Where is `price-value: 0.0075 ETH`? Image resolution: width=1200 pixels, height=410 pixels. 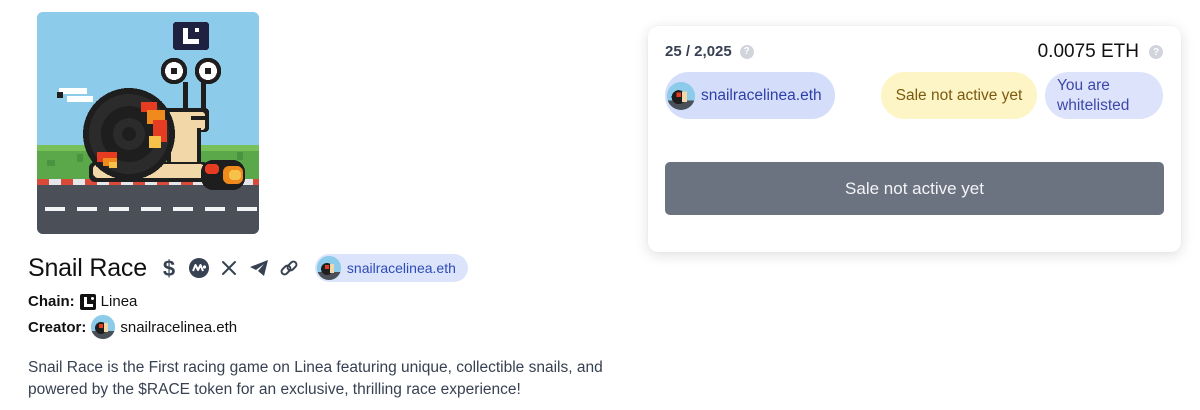
price-value: 0.0075 ETH is located at coordinates (1088, 51).